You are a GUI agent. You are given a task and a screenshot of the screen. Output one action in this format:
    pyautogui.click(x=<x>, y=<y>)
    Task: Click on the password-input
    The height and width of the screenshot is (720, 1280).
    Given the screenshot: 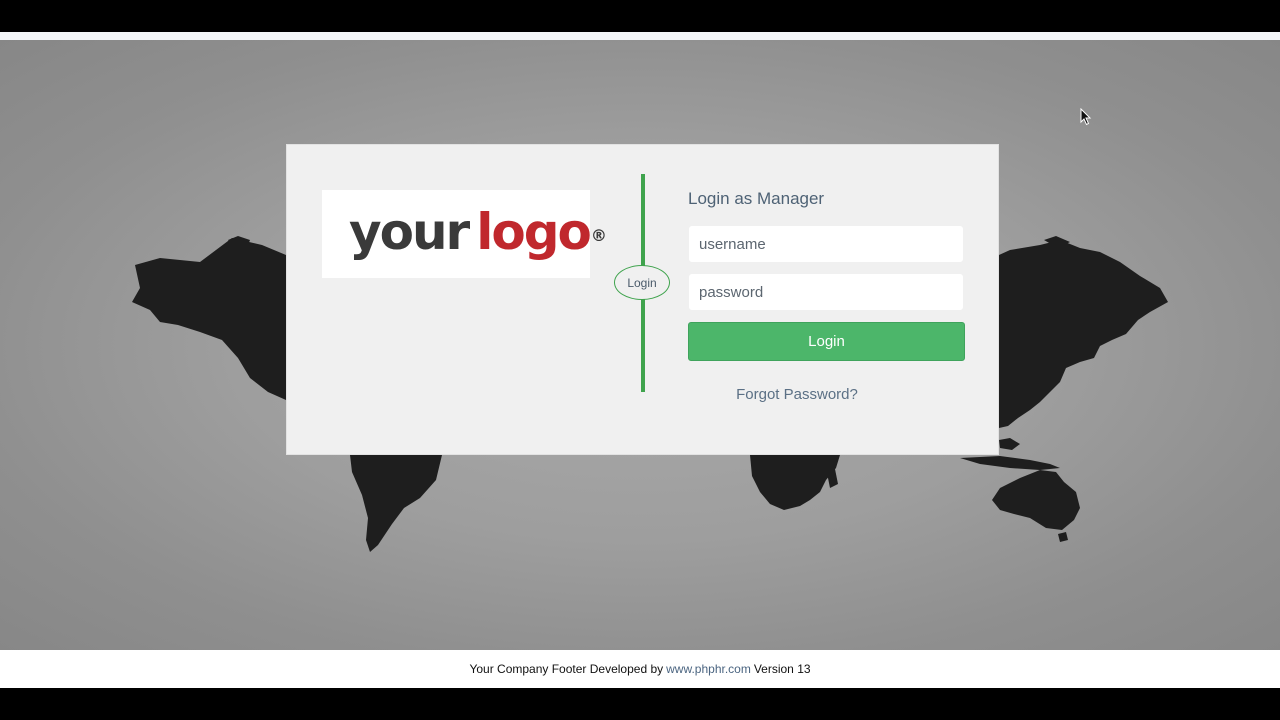 What is the action you would take?
    pyautogui.click(x=826, y=292)
    